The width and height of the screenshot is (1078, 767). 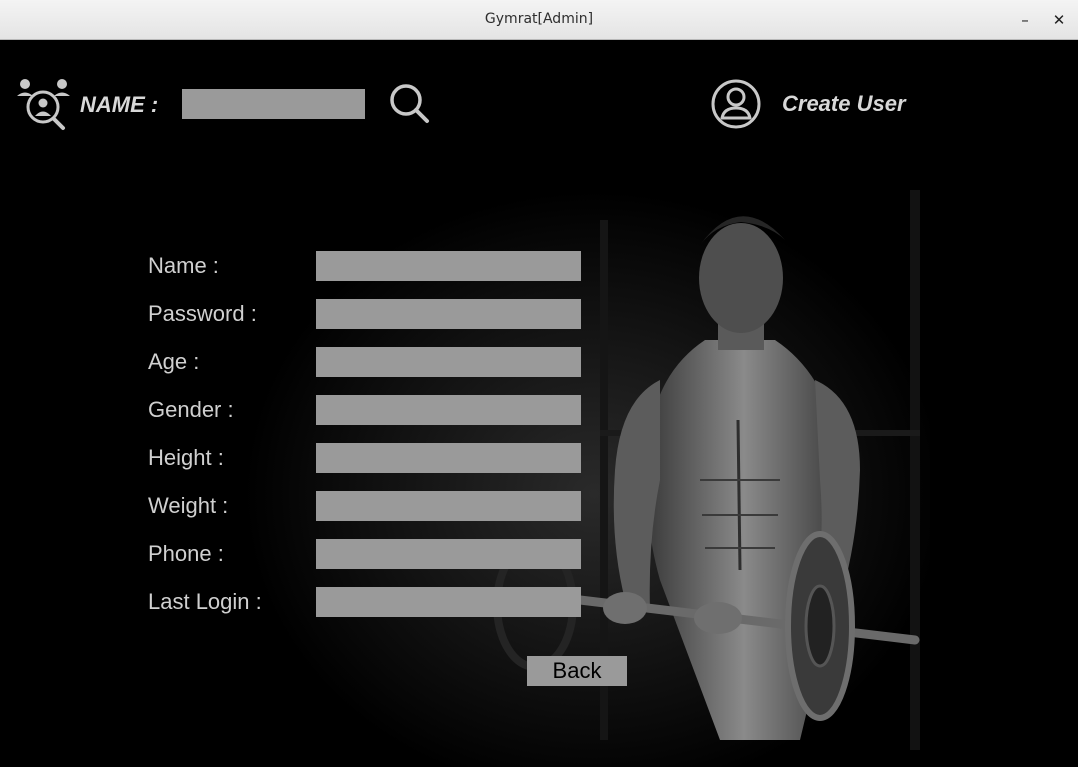 What do you see at coordinates (448, 362) in the screenshot?
I see `age-field` at bounding box center [448, 362].